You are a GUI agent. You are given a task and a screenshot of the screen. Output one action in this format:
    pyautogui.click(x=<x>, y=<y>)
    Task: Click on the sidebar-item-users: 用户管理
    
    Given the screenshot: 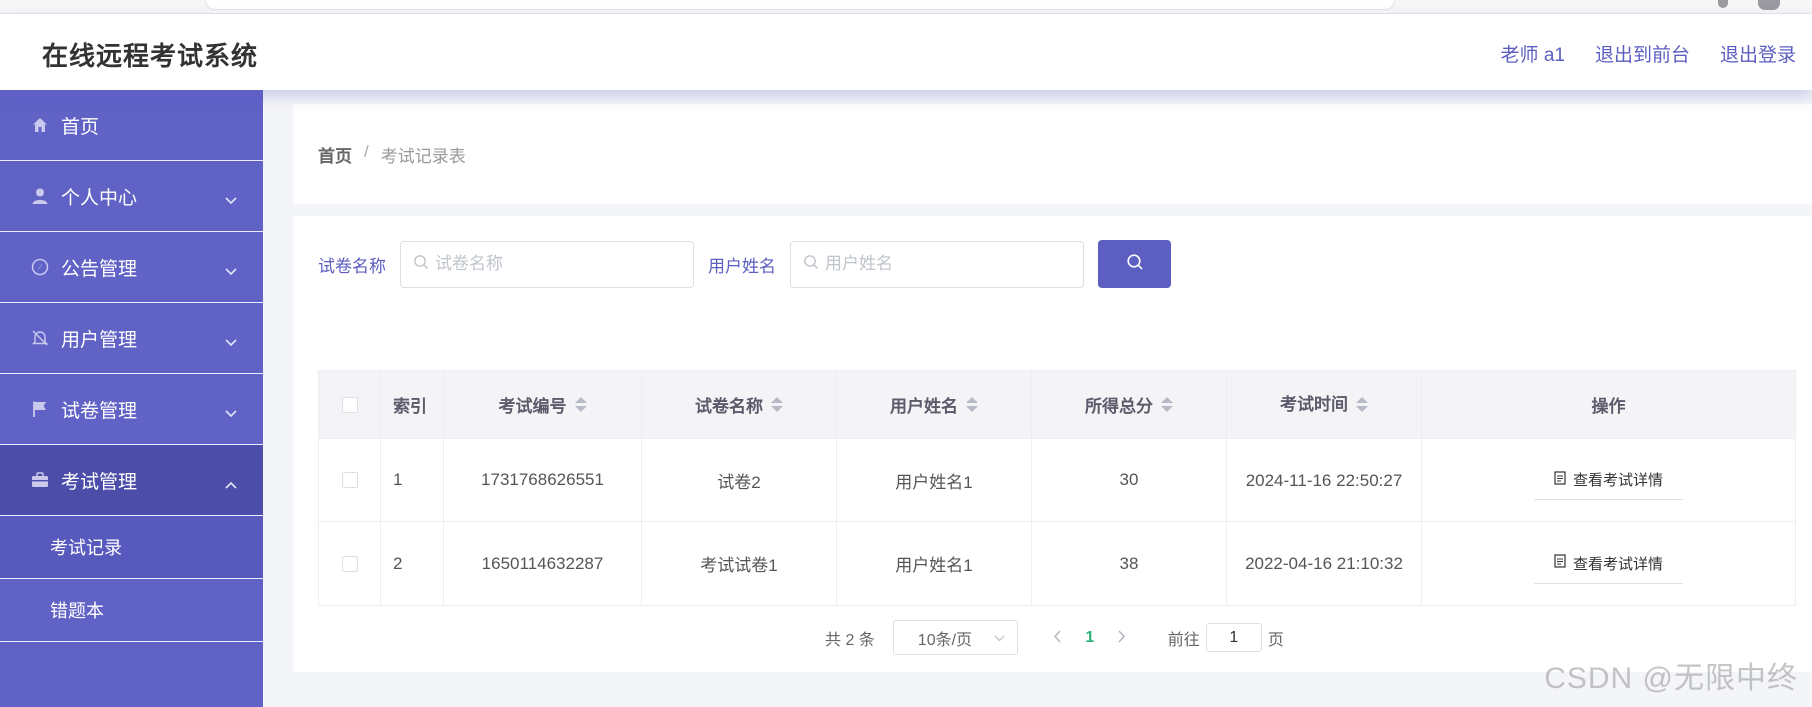 What is the action you would take?
    pyautogui.click(x=131, y=338)
    